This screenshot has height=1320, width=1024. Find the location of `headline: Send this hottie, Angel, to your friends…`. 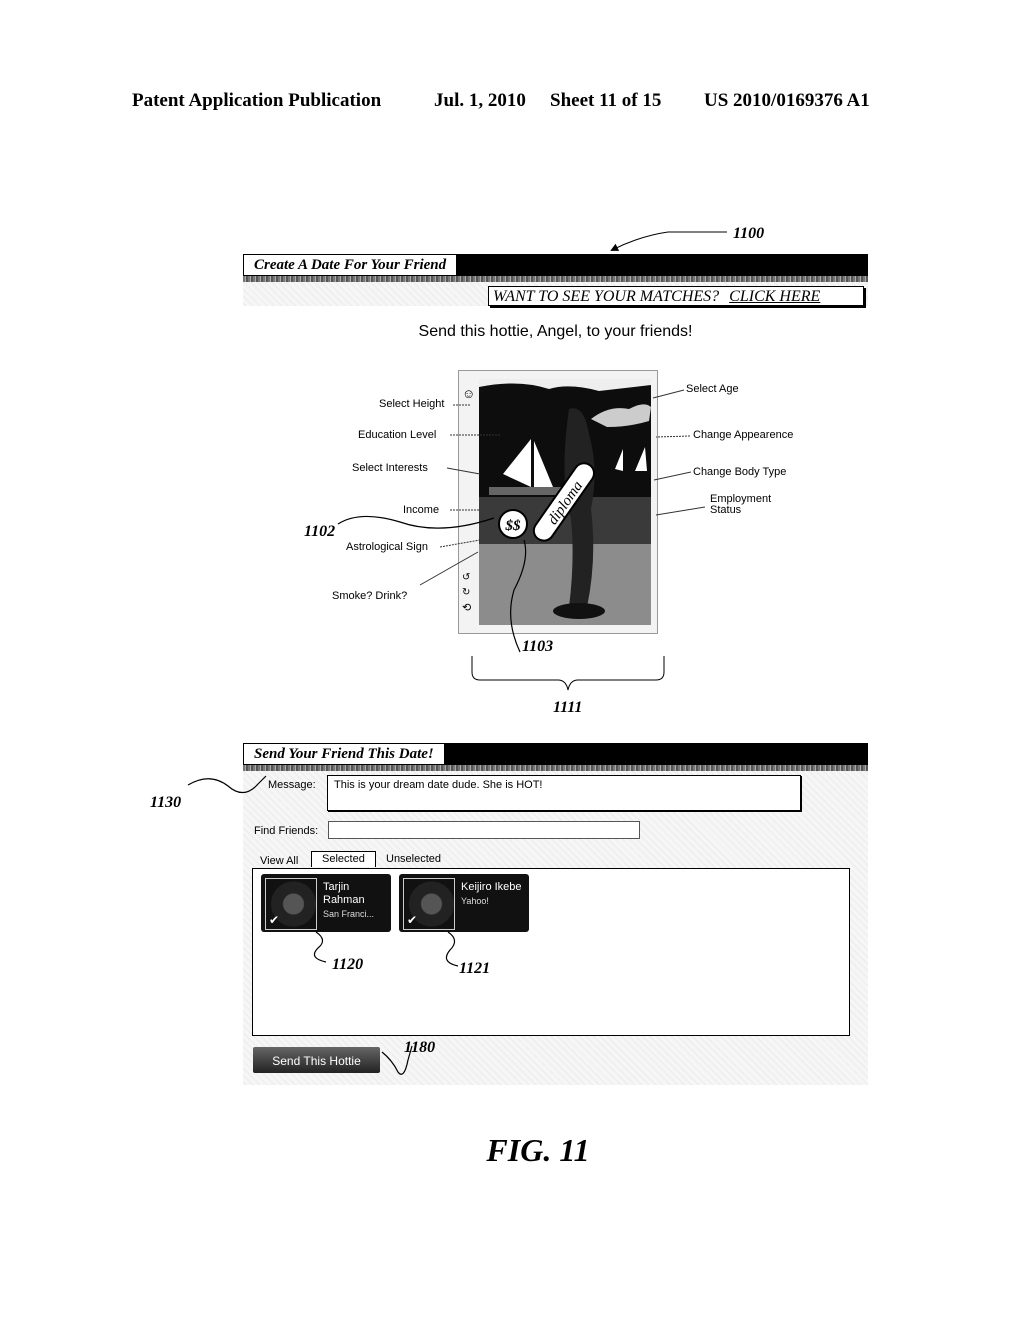

headline: Send this hottie, Angel, to your friends… is located at coordinates (555, 331).